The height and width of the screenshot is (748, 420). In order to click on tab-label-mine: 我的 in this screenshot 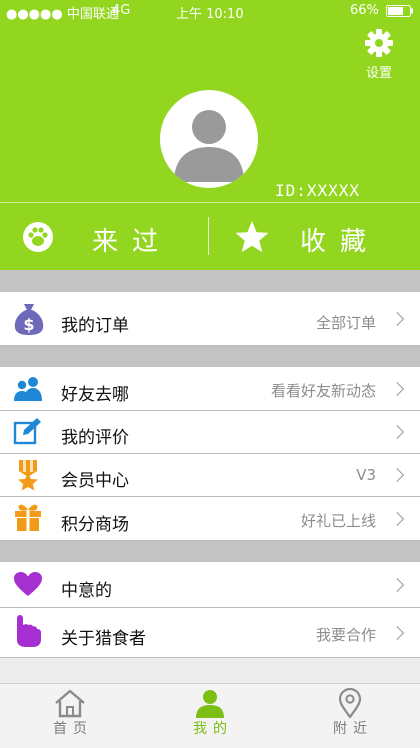, I will do `click(213, 729)`.